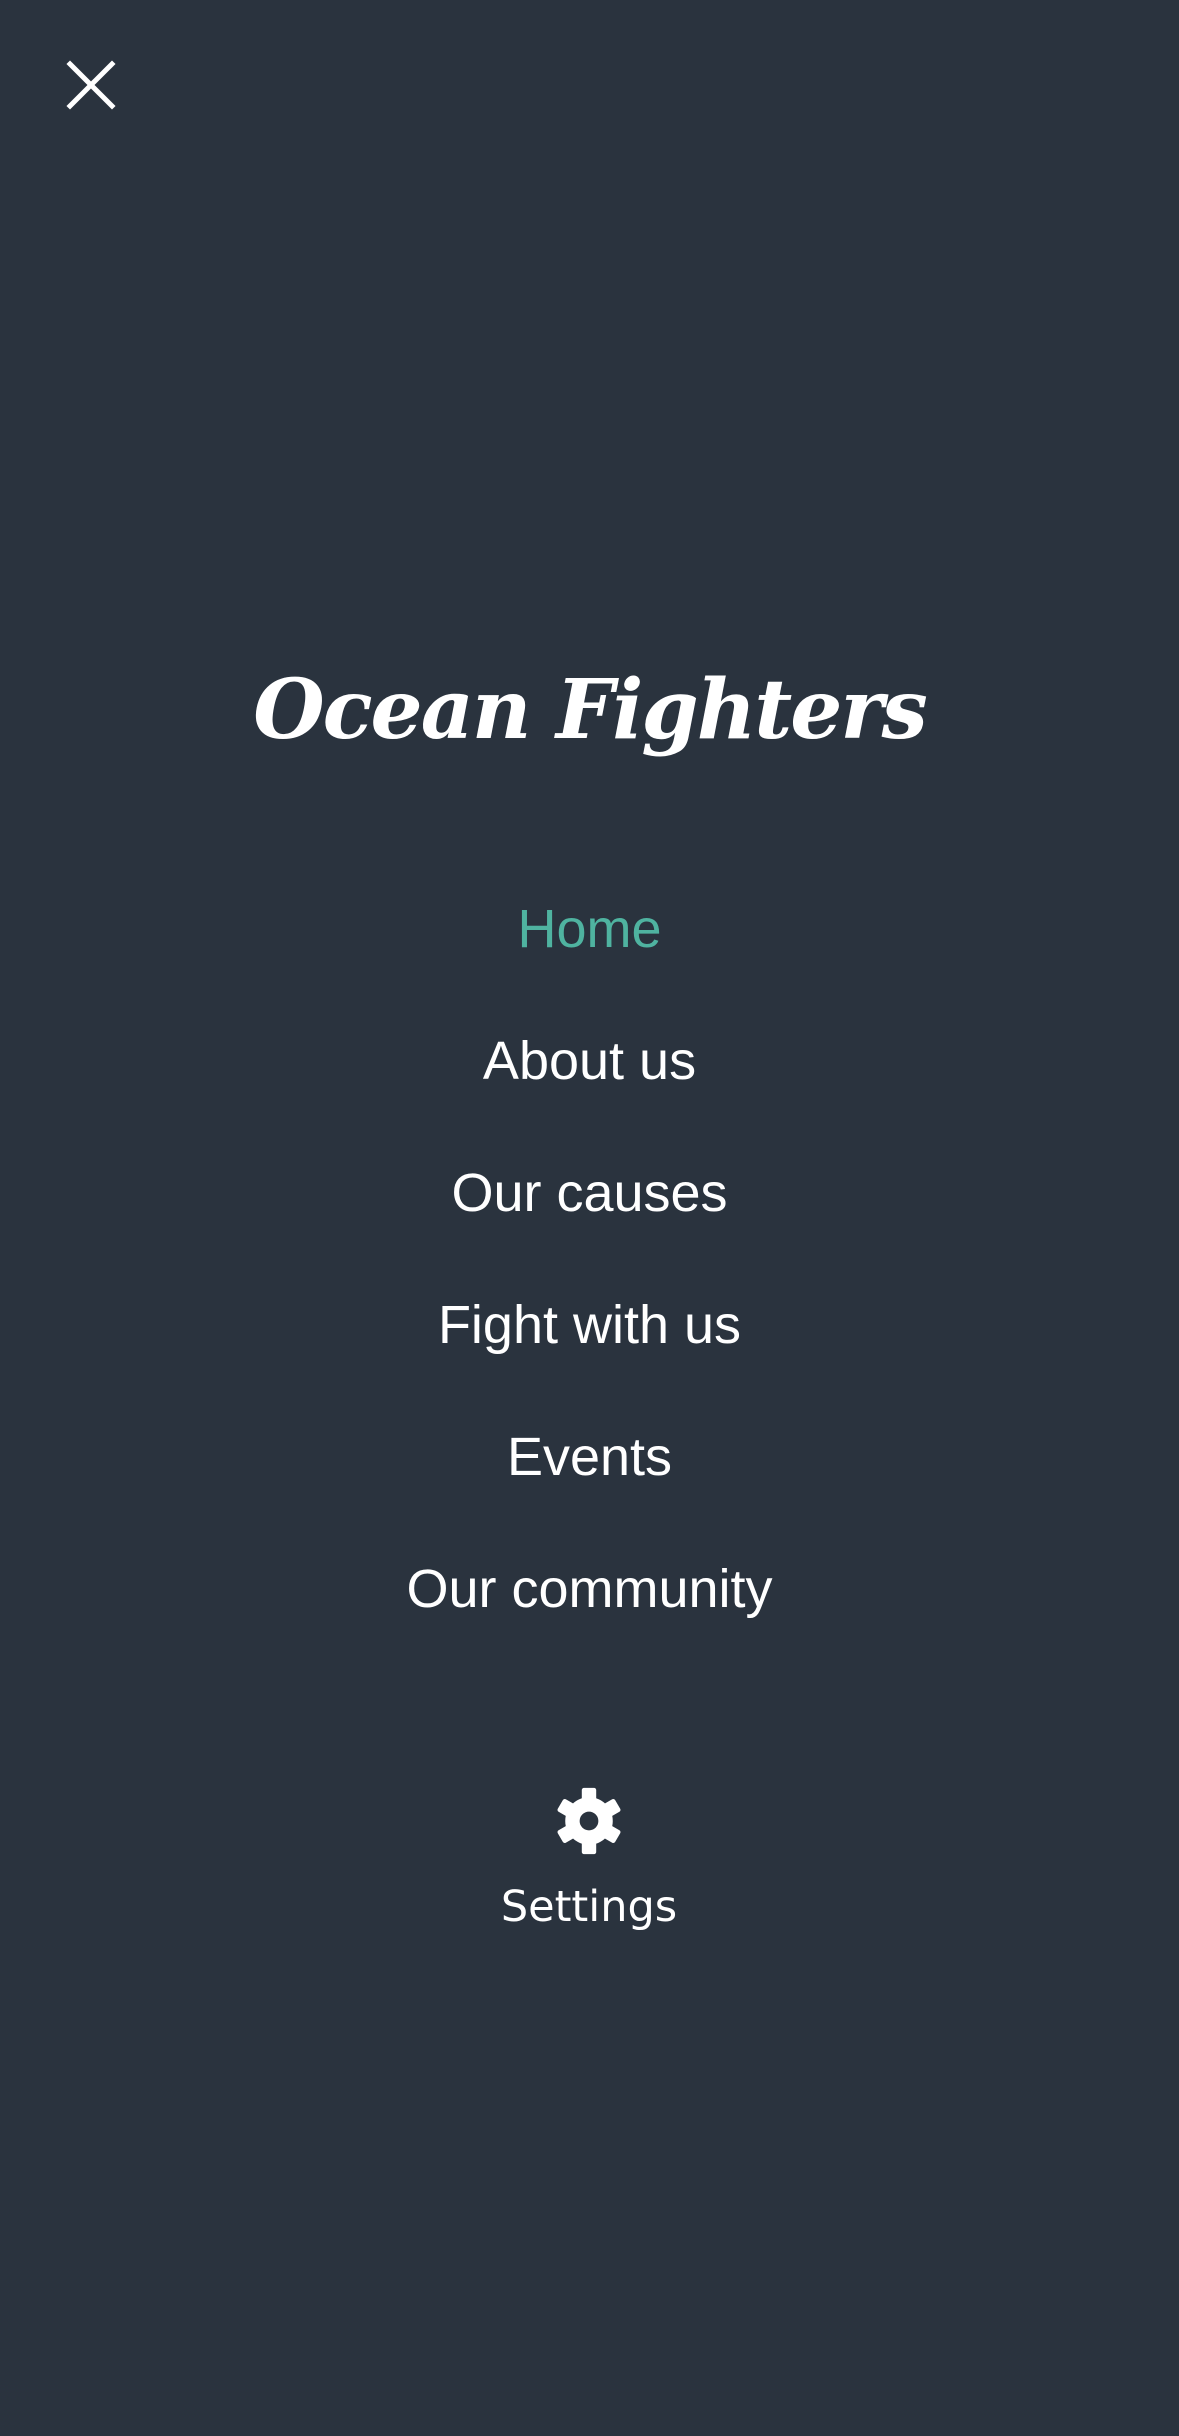  What do you see at coordinates (590, 710) in the screenshot?
I see `brand-logo: Ocean Fighters` at bounding box center [590, 710].